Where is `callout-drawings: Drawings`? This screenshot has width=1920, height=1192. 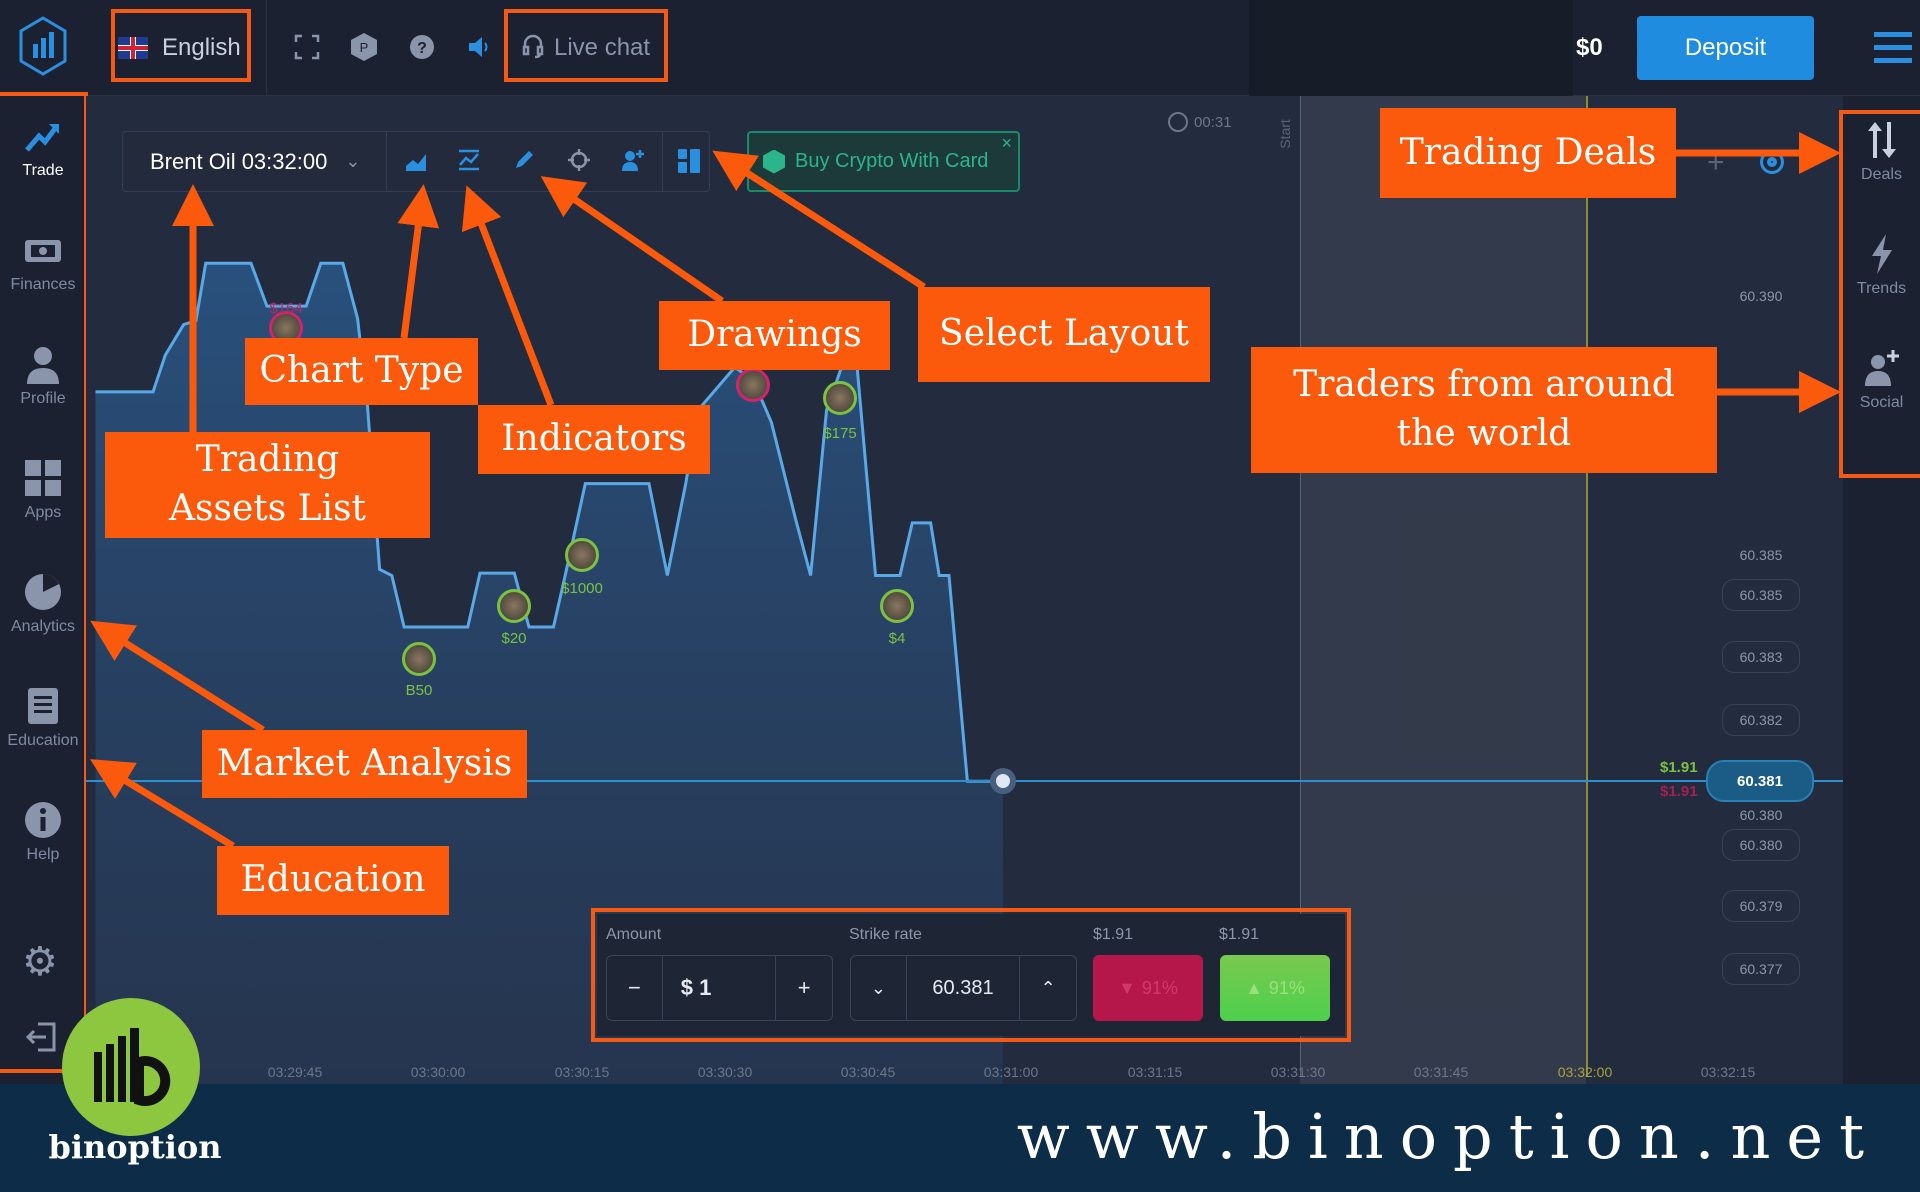 callout-drawings: Drawings is located at coordinates (774, 335).